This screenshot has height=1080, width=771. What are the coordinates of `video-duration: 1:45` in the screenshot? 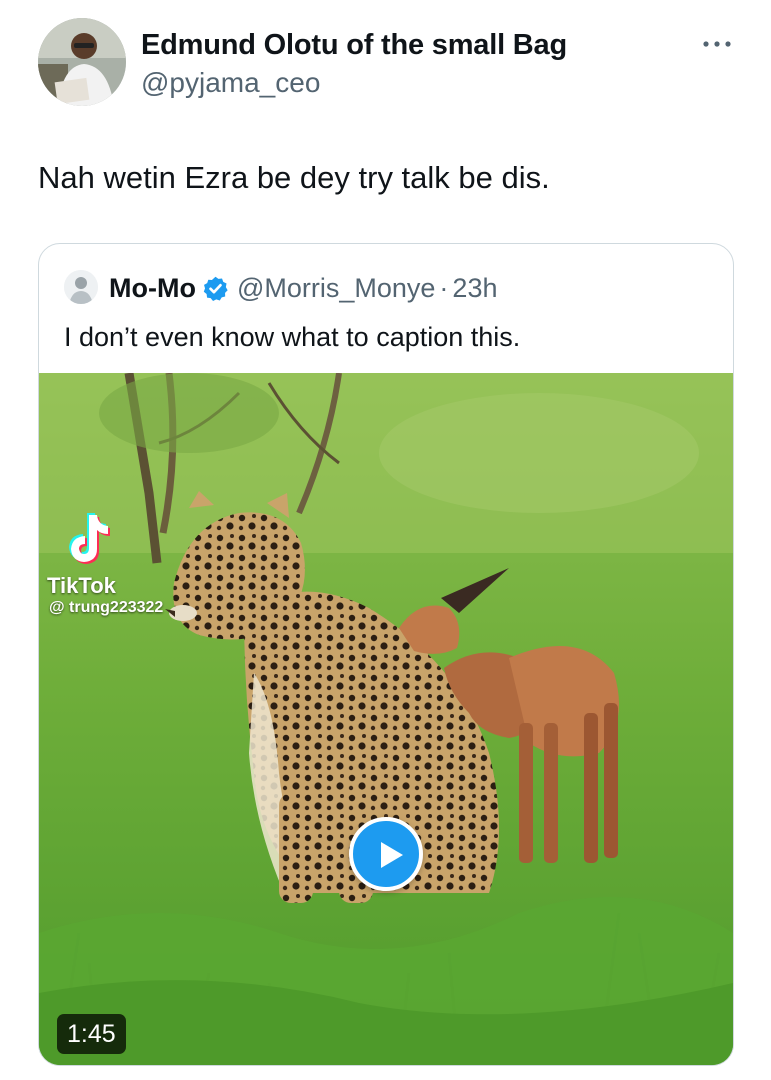 It's located at (91, 1034).